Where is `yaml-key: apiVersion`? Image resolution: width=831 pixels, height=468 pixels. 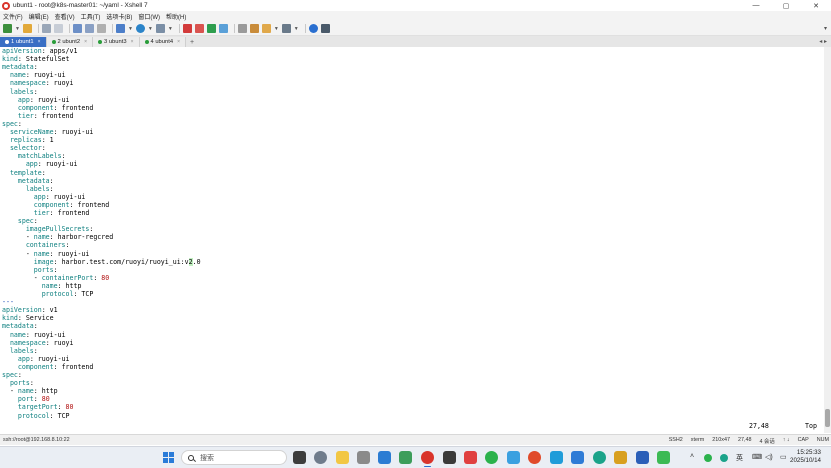 yaml-key: apiVersion is located at coordinates (22, 51).